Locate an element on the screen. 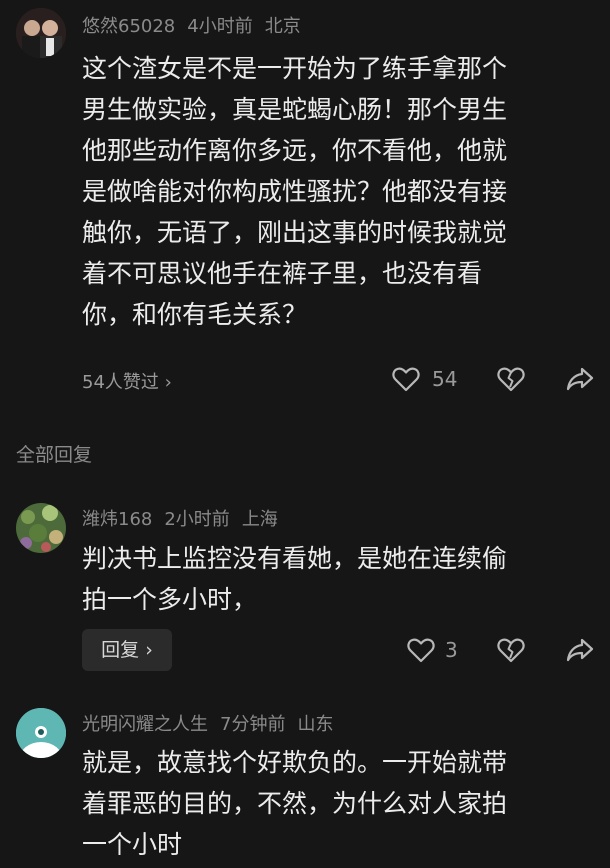  comment-text-line: 这个渣女是不是一开始为了练手拿那个 is located at coordinates (295, 68).